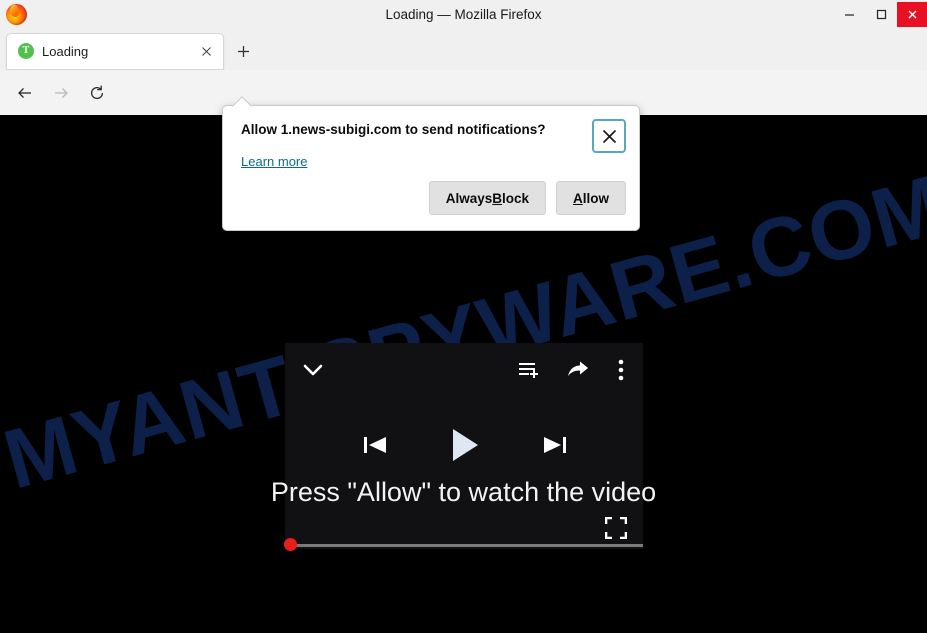 The height and width of the screenshot is (633, 927). Describe the element at coordinates (555, 445) in the screenshot. I see `next-track-icon` at that location.